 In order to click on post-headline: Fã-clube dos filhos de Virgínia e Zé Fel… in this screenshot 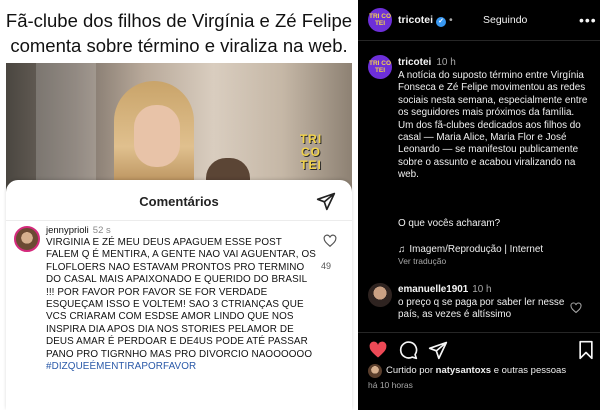, I will do `click(179, 33)`.